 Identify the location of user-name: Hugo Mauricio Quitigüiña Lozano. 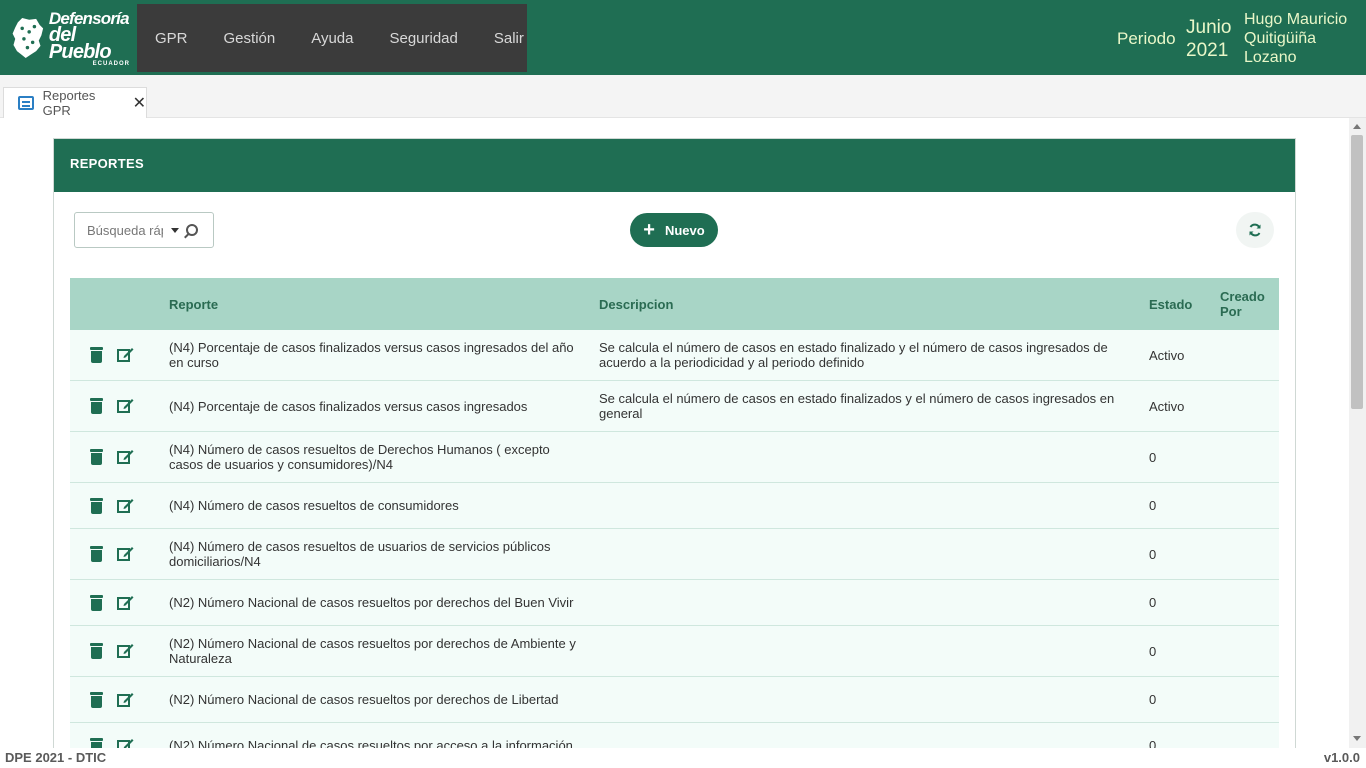
(1304, 38).